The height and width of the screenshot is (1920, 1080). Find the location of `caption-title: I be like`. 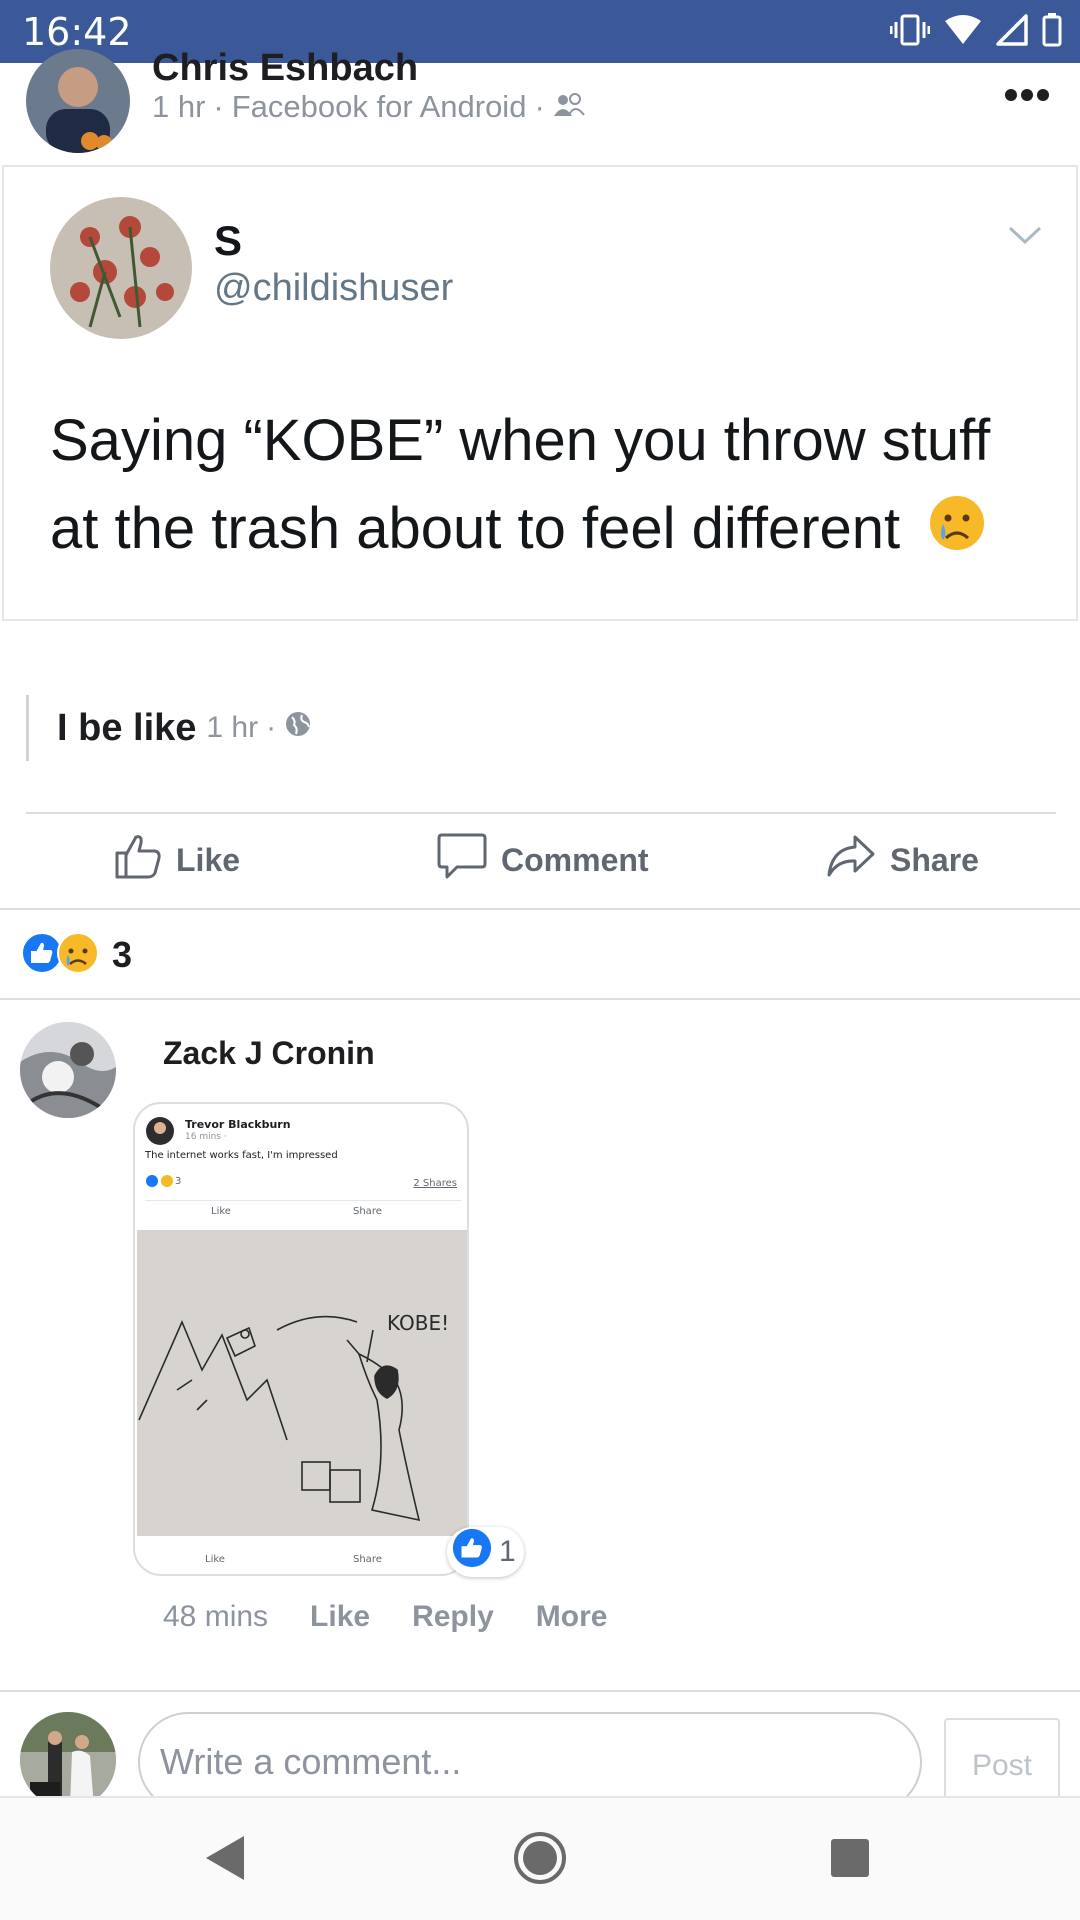

caption-title: I be like is located at coordinates (127, 727).